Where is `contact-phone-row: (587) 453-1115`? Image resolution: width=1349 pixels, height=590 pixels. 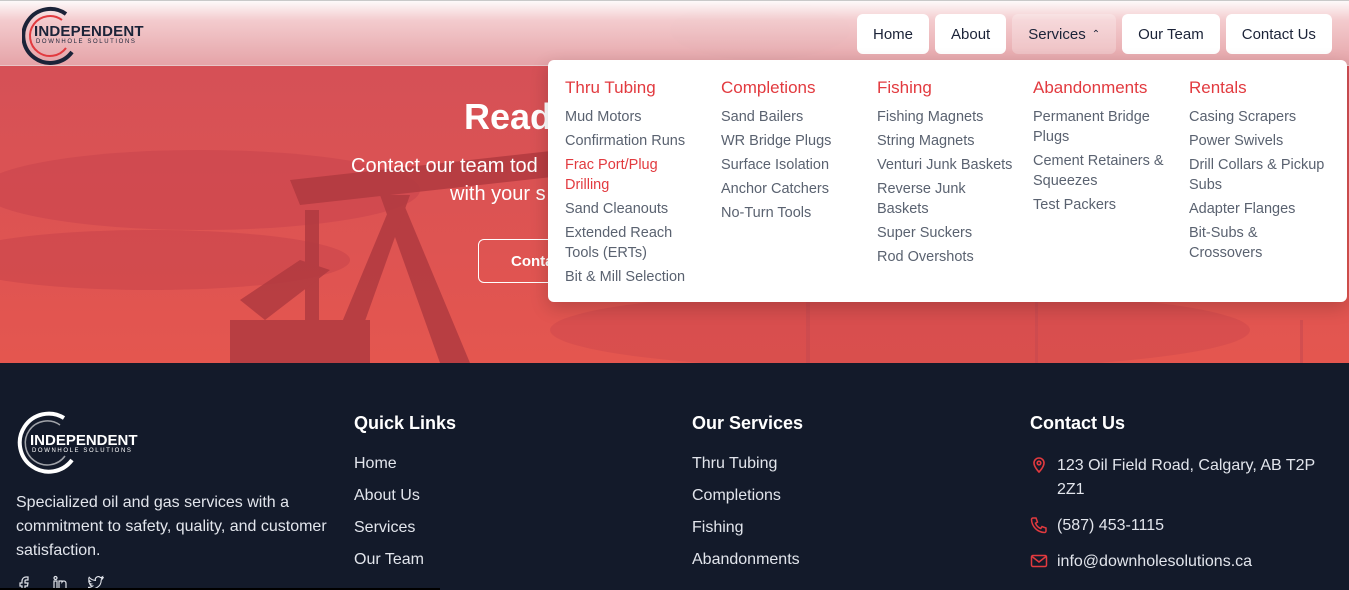
contact-phone-row: (587) 453-1115 is located at coordinates (1185, 526).